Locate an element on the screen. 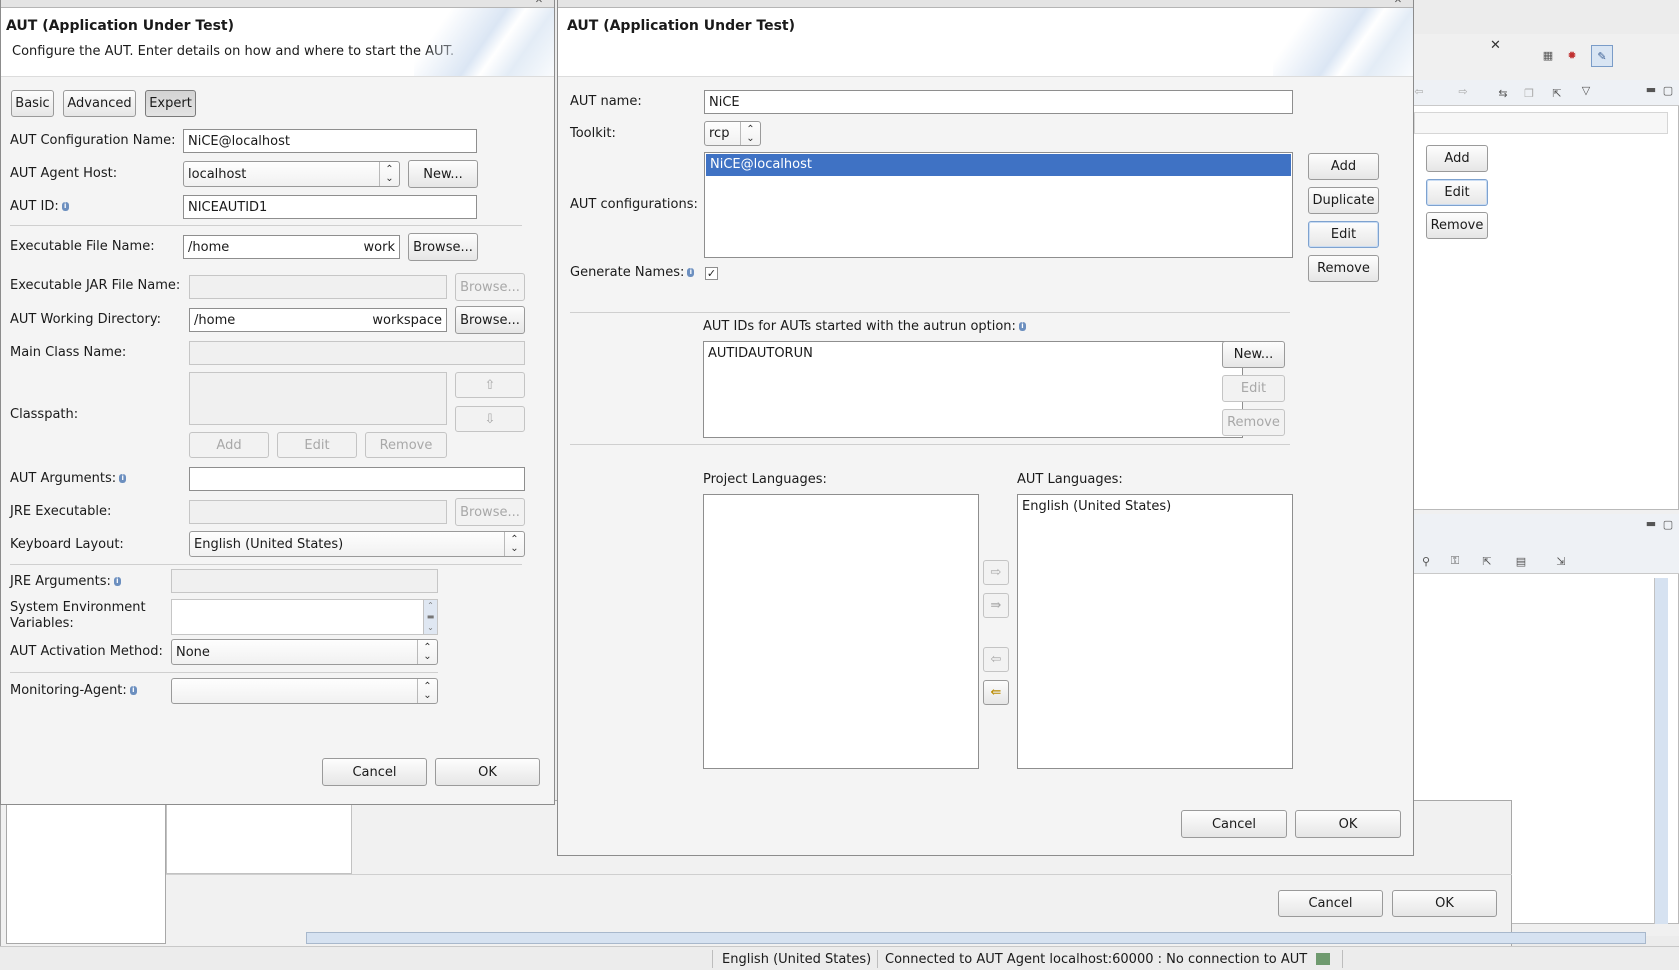 Image resolution: width=1679 pixels, height=970 pixels. add-button: Add is located at coordinates (1457, 158).